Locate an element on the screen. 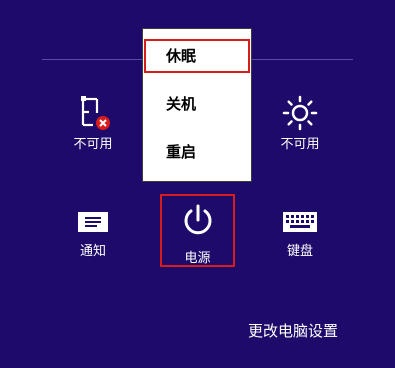  brightness-icon is located at coordinates (300, 113).